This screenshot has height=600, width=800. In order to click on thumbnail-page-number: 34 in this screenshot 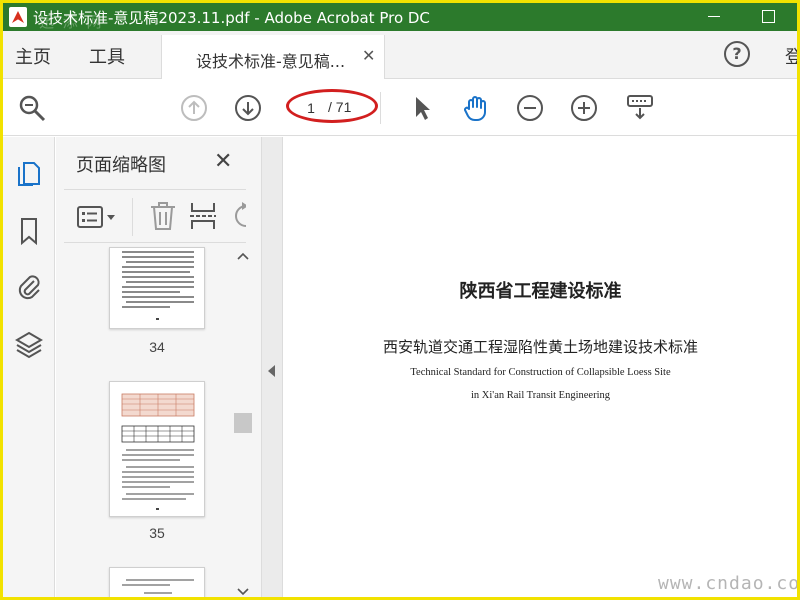, I will do `click(157, 347)`.